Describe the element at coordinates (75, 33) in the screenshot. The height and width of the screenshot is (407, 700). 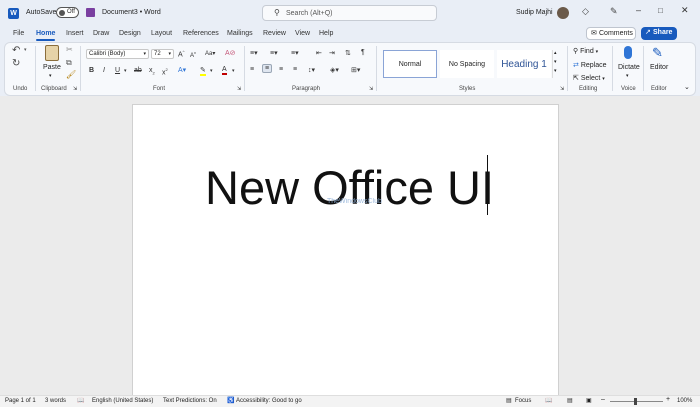
I see `tab-insert: Insert` at that location.